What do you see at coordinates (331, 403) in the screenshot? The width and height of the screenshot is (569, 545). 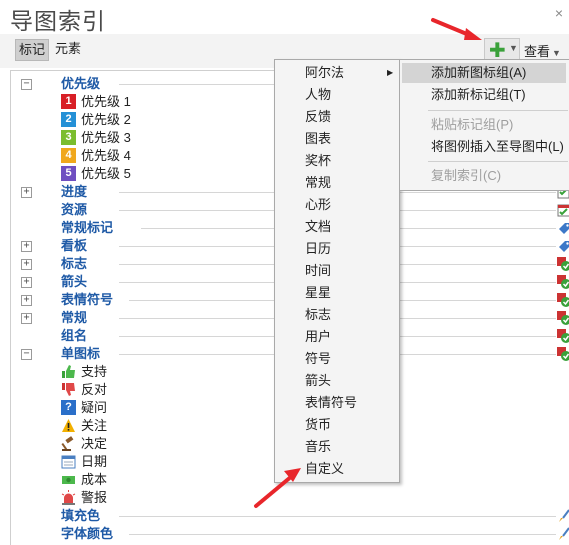 I see `menu-item: 表情符号` at bounding box center [331, 403].